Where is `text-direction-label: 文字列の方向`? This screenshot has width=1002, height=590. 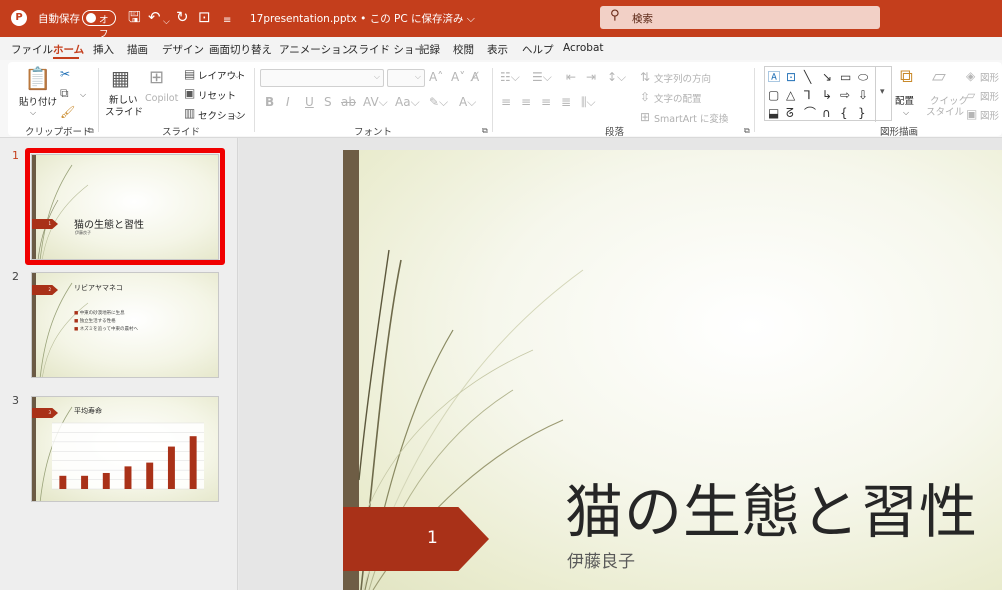
text-direction-label: 文字列の方向 is located at coordinates (682, 78).